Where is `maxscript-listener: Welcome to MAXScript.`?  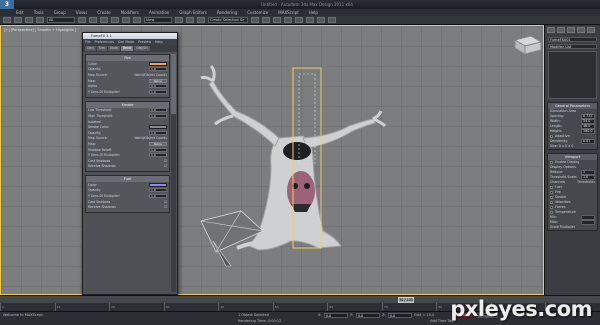
maxscript-listener: Welcome to MAXScript. is located at coordinates (23, 315).